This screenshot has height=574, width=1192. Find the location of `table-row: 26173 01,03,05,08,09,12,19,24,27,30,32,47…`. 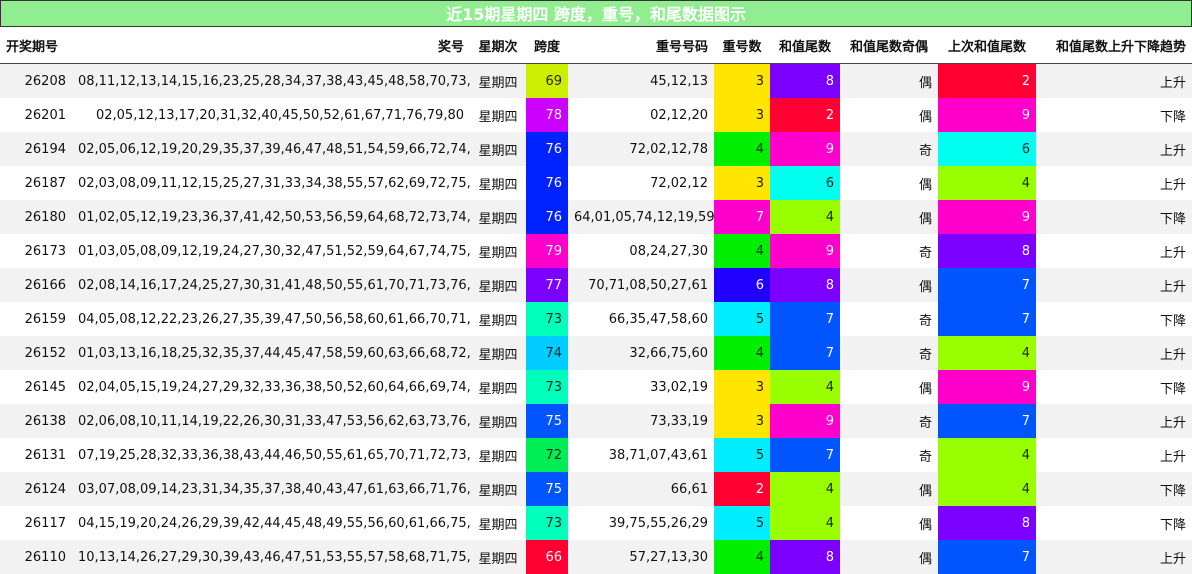

table-row: 26173 01,03,05,08,09,12,19,24,27,30,32,47… is located at coordinates (596, 251).